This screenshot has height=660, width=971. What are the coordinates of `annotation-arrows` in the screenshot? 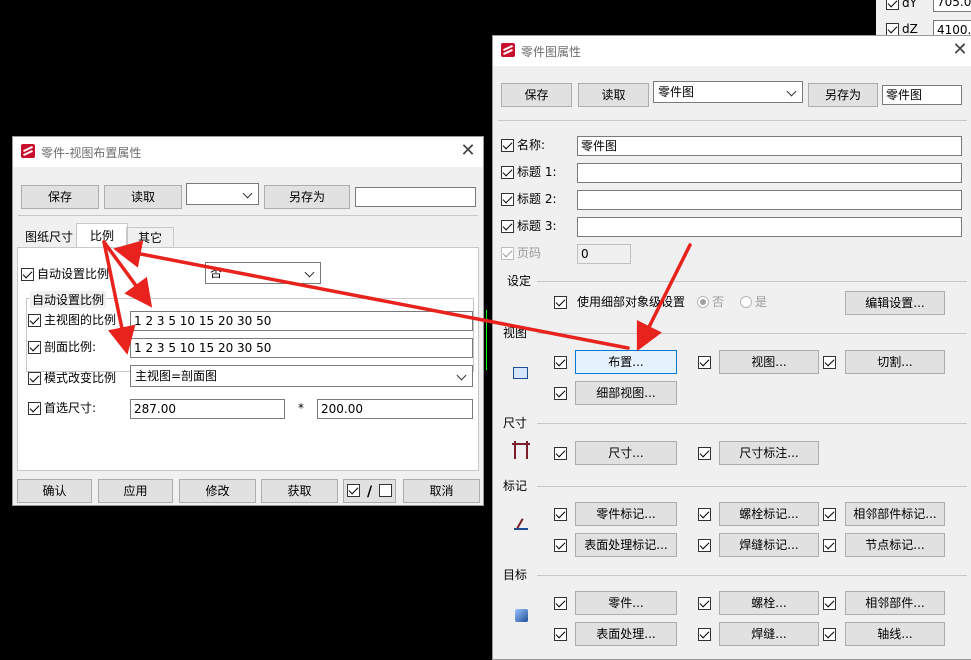 It's located at (397, 297).